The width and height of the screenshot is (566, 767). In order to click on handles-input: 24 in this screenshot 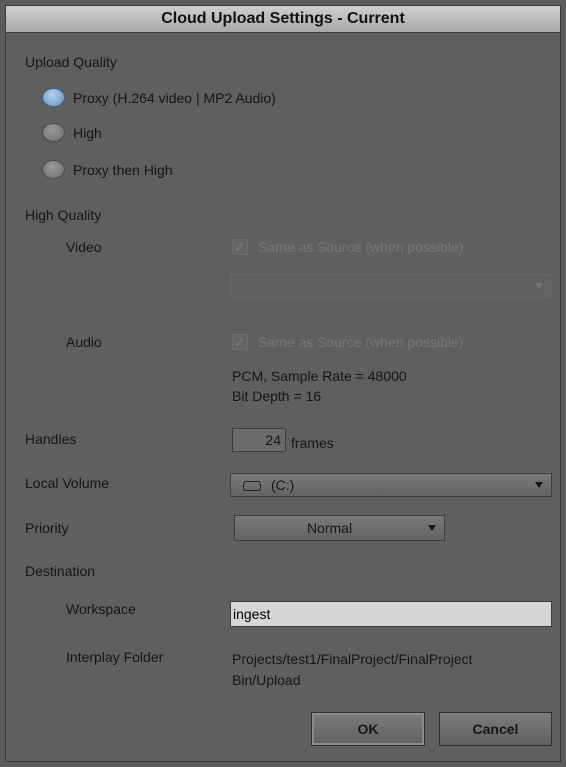, I will do `click(259, 440)`.